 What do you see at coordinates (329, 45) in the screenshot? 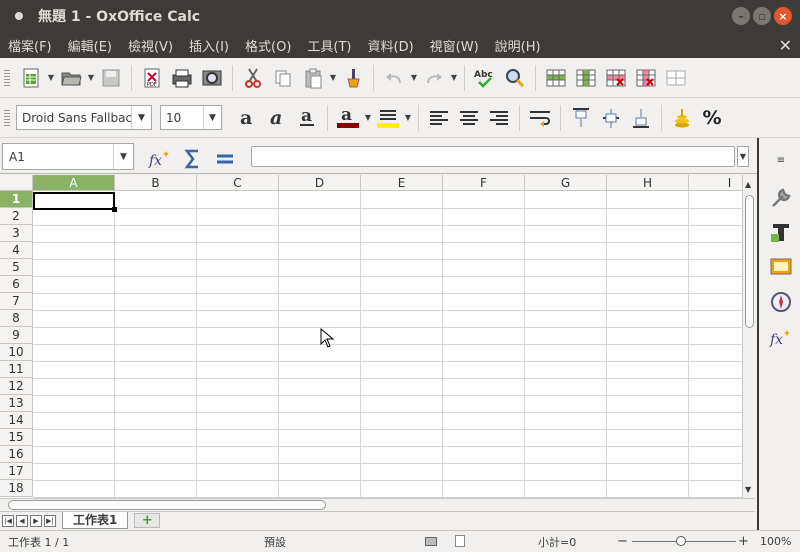
I see `menu-tools: 工具(T)` at bounding box center [329, 45].